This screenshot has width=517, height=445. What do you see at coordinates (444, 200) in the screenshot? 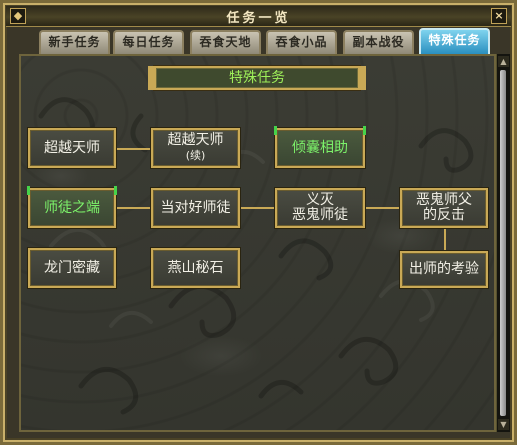
I see `quest-label: 恶鬼师父` at bounding box center [444, 200].